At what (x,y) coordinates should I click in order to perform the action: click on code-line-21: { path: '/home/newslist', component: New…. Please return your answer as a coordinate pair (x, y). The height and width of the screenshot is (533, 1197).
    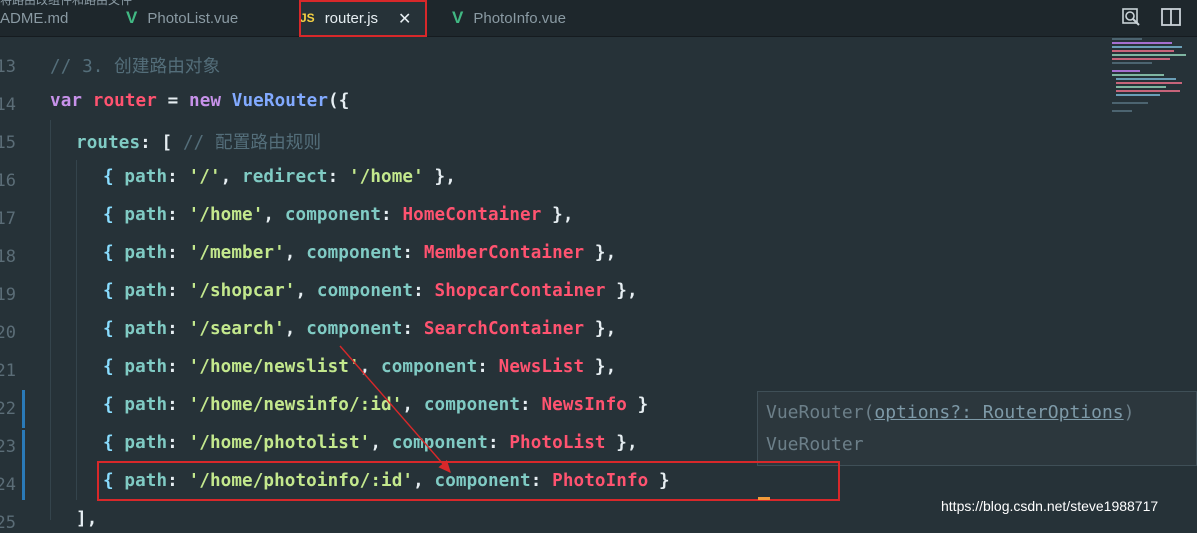
    Looking at the image, I should click on (359, 367).